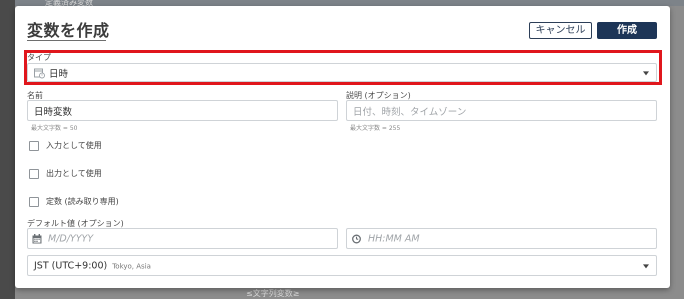 This screenshot has height=299, width=684. I want to click on use-as-output-checkbox, so click(34, 173).